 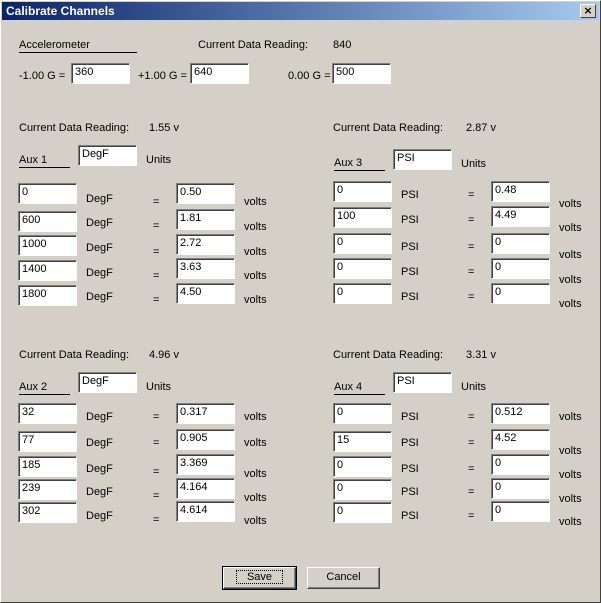 What do you see at coordinates (205, 293) in the screenshot?
I see `aux1-row5-volts-input: 4.50` at bounding box center [205, 293].